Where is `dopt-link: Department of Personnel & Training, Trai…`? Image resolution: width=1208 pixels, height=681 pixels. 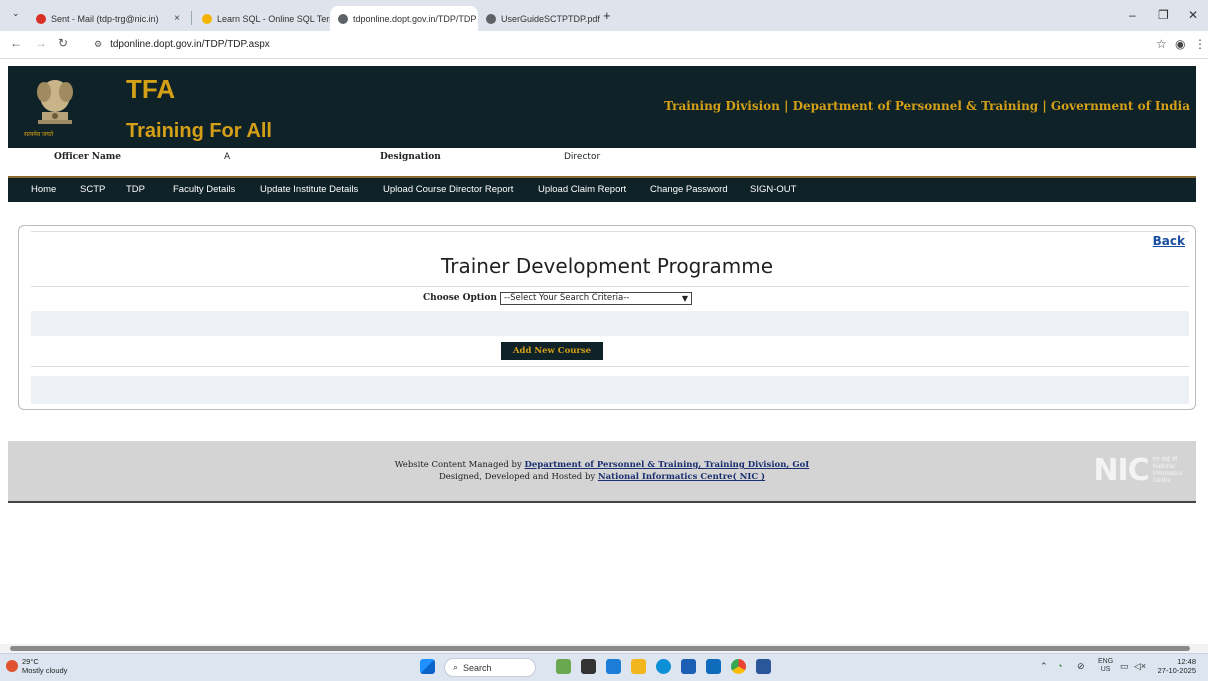
dopt-link: Department of Personnel & Training, Trai… is located at coordinates (667, 465).